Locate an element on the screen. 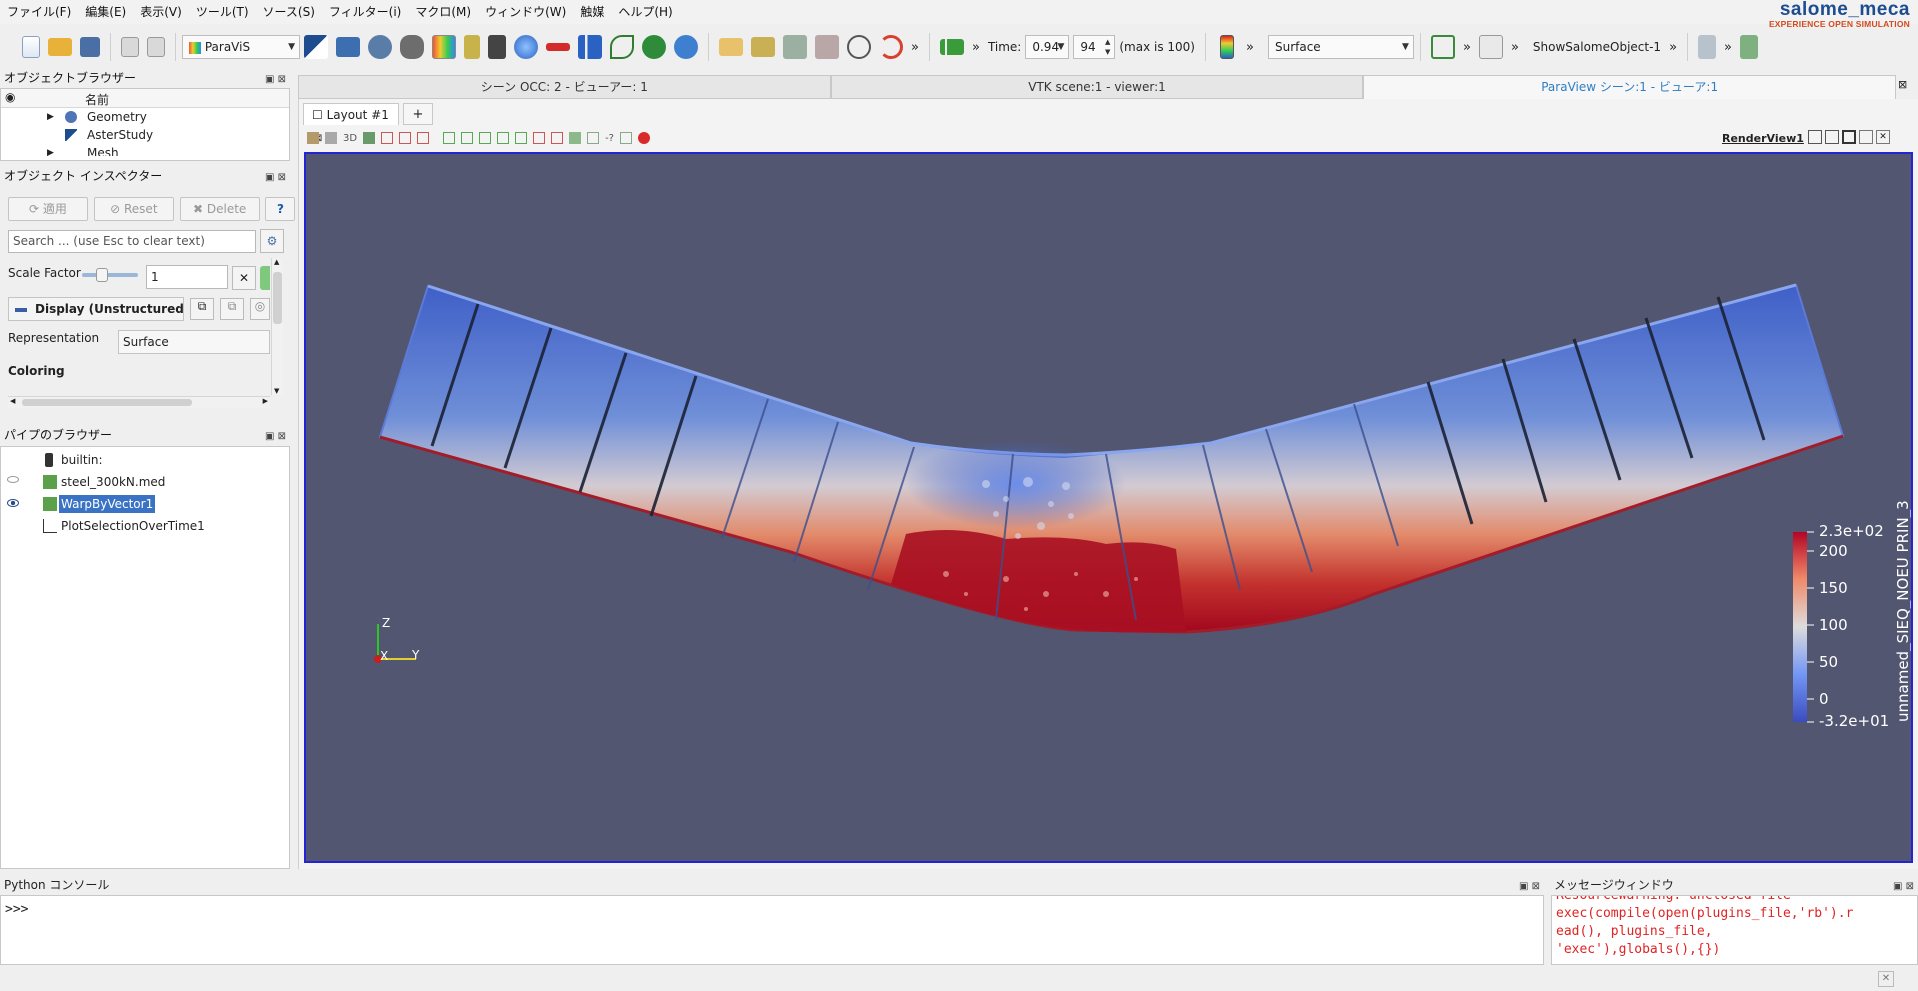 The width and height of the screenshot is (1918, 991). chart-icon is located at coordinates (590, 47).